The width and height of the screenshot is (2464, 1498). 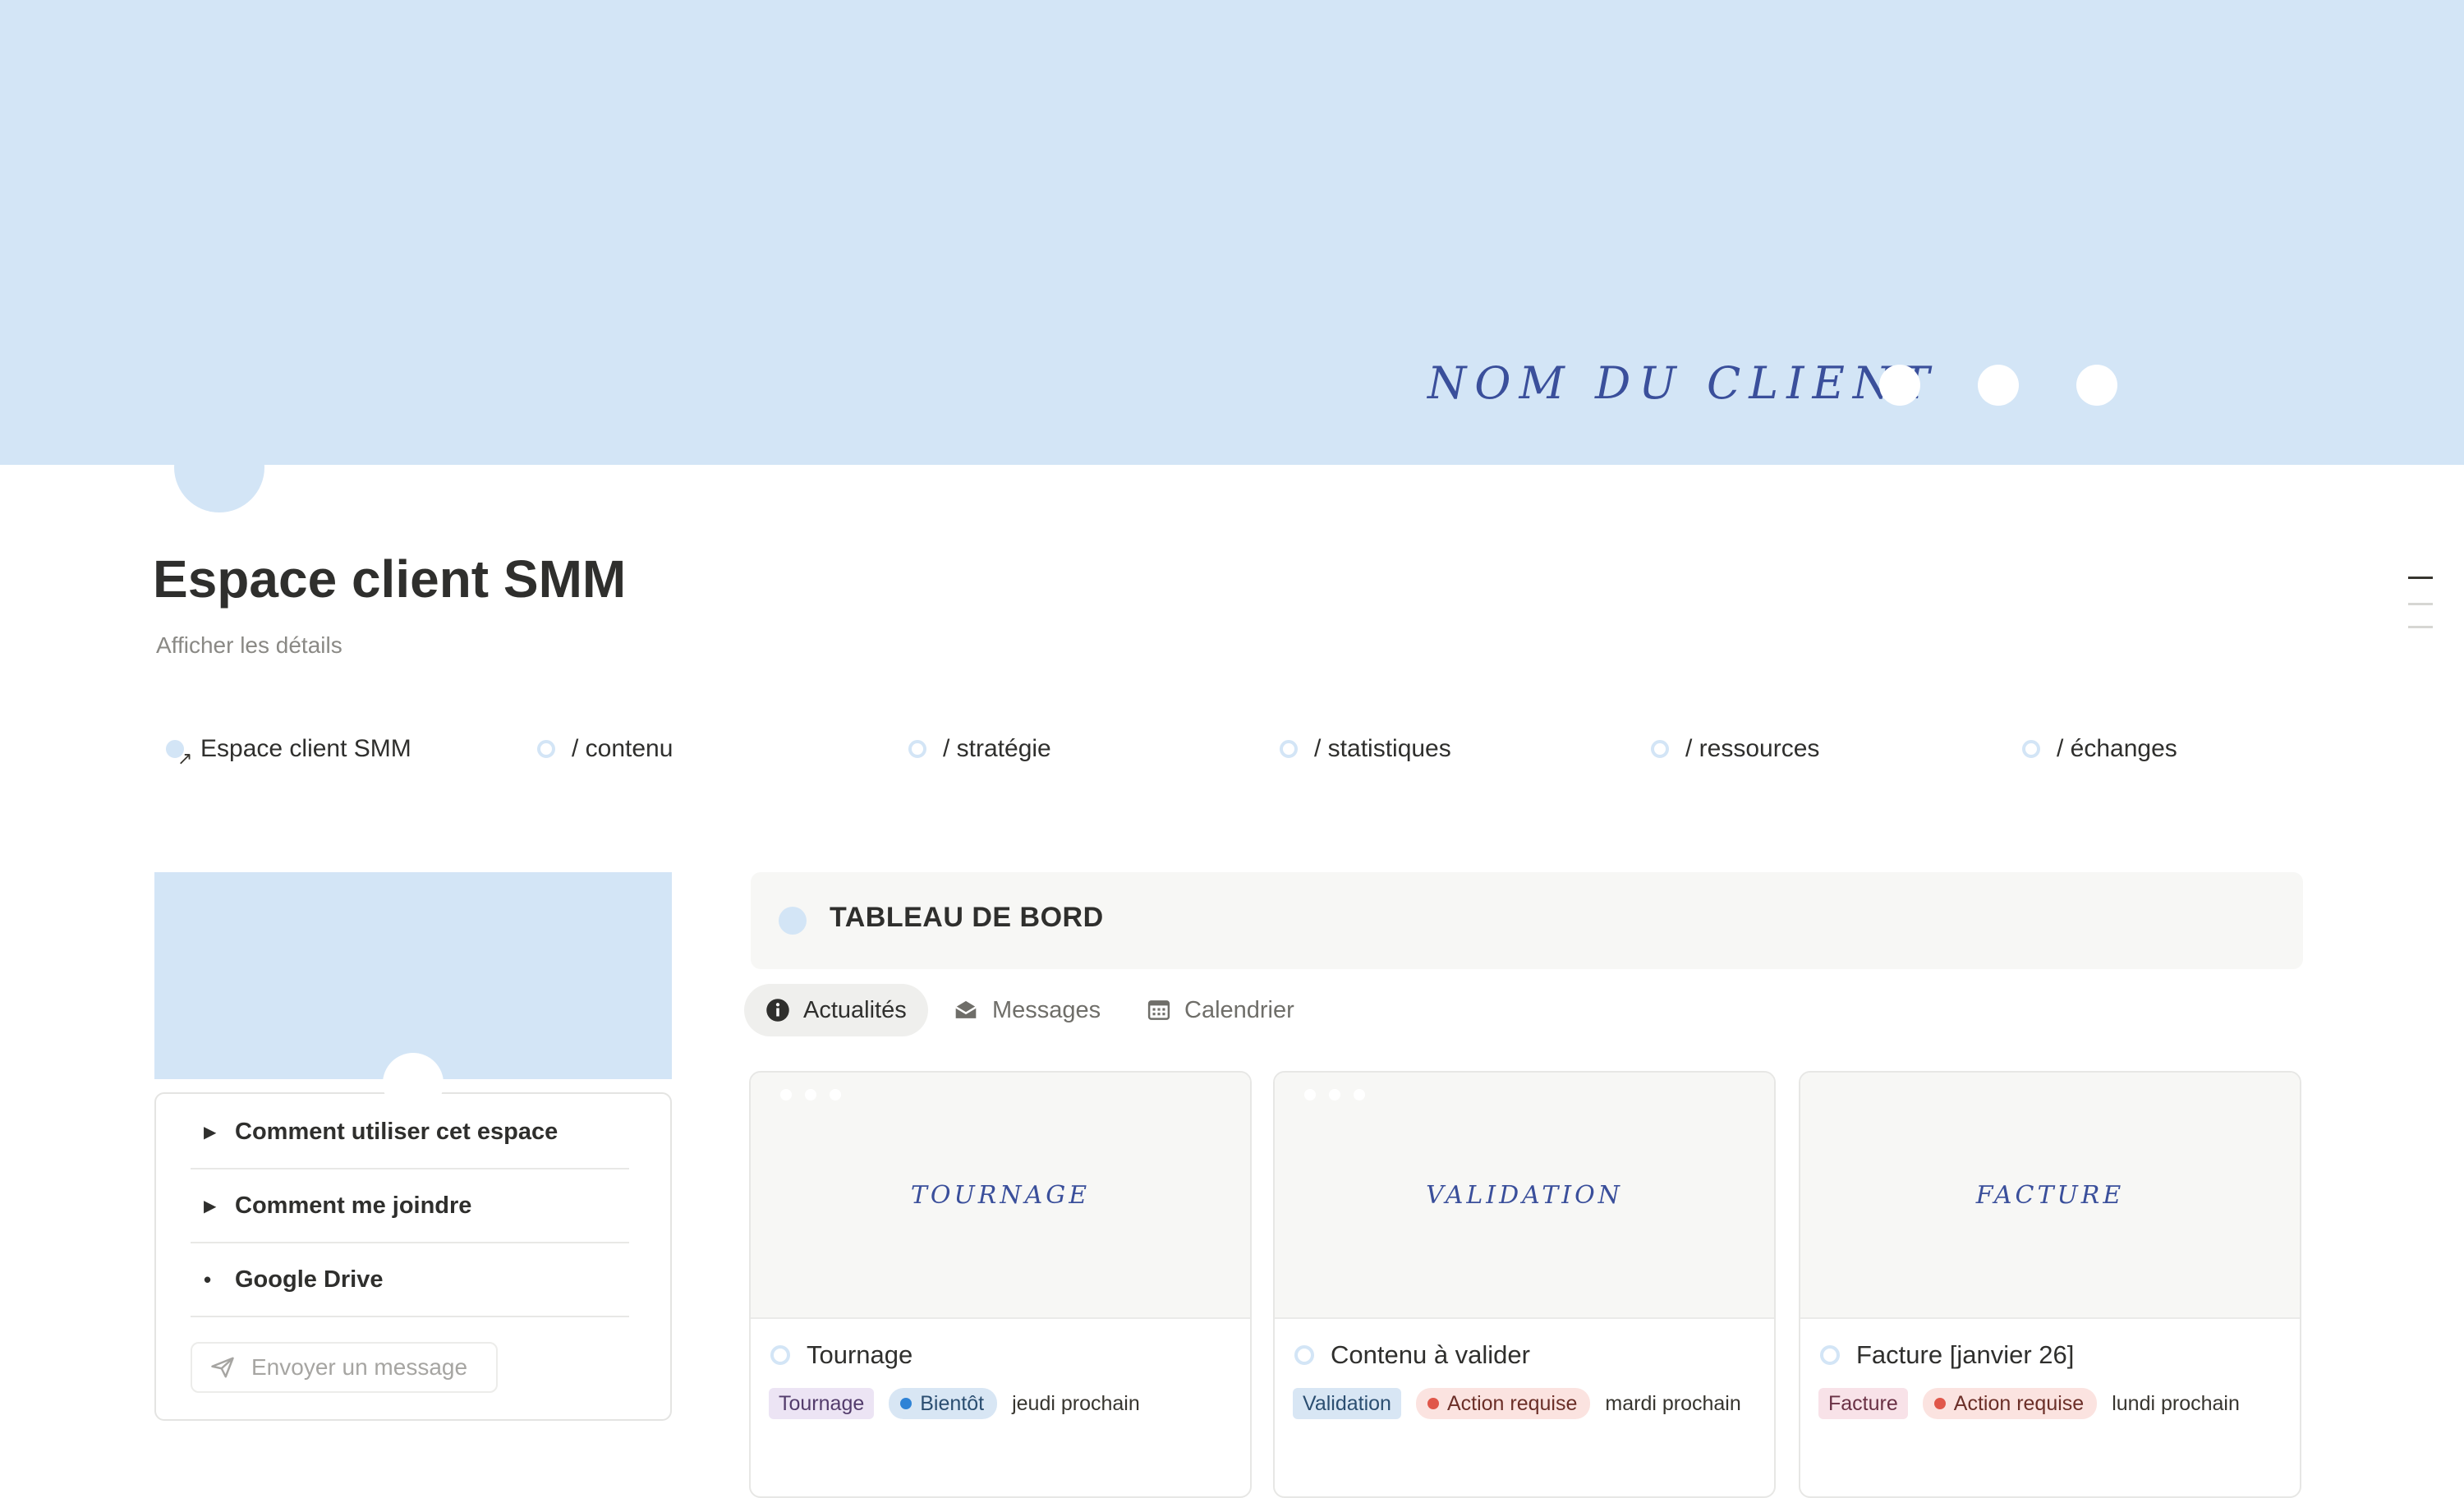 I want to click on type-tag: Tournage, so click(x=822, y=1403).